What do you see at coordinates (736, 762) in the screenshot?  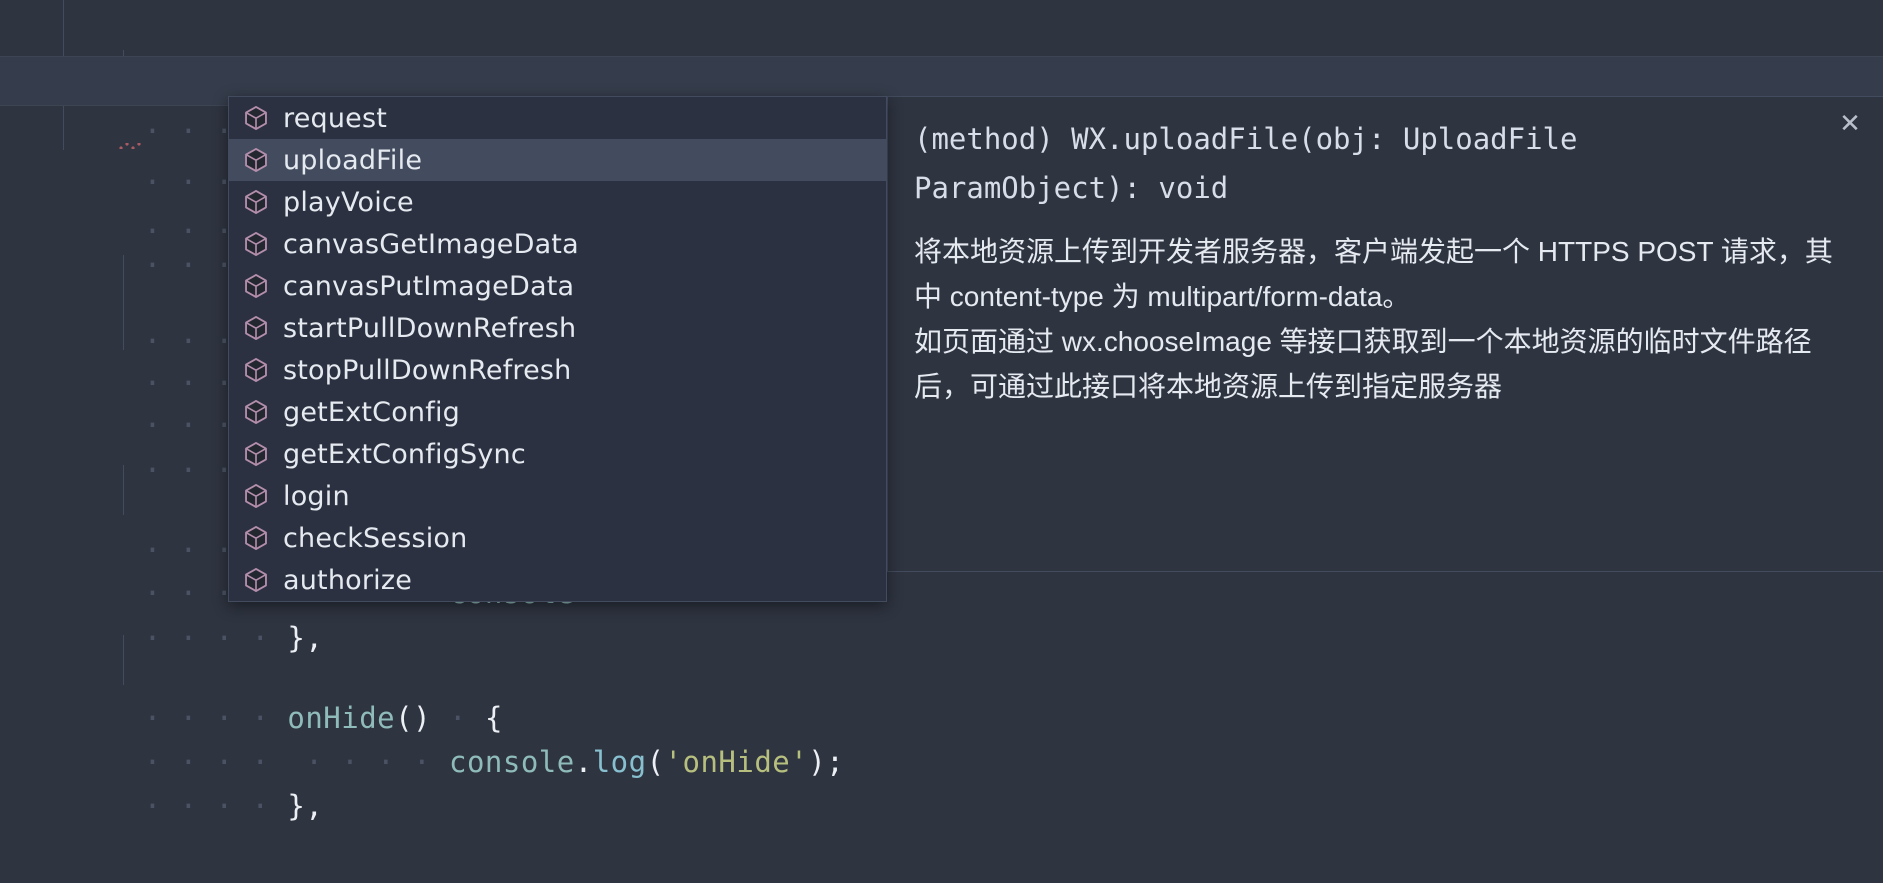 I see `token-string: 'onHide'` at bounding box center [736, 762].